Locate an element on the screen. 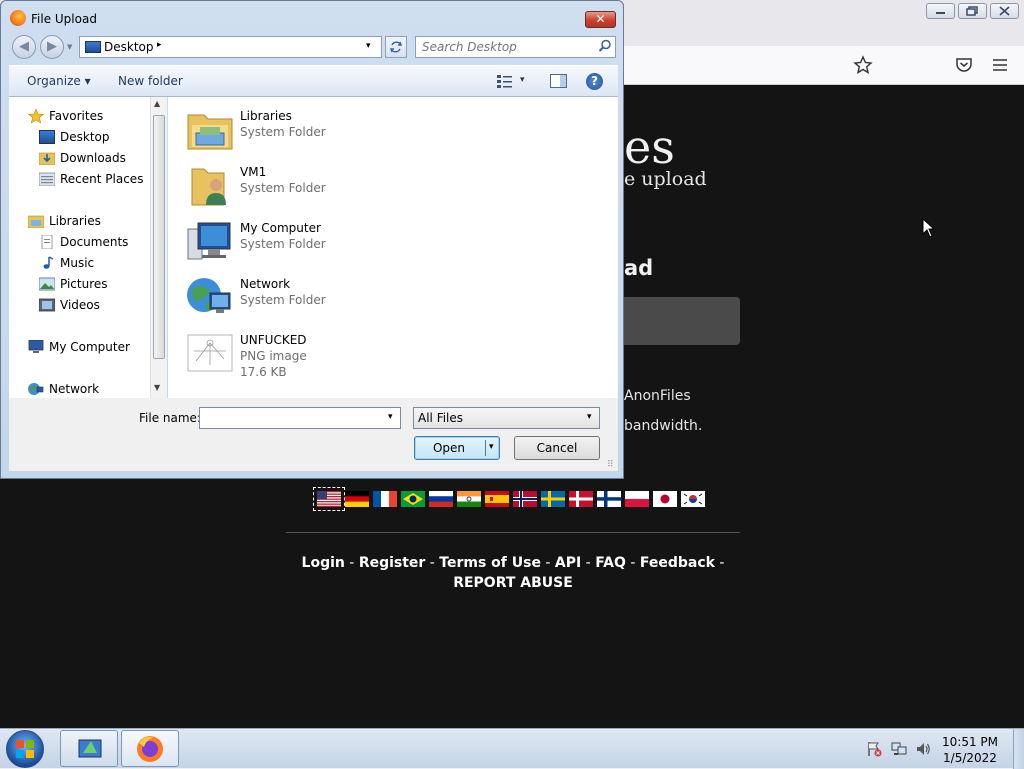 Image resolution: width=1024 pixels, height=769 pixels. nav-desktop: Desktop is located at coordinates (74, 137).